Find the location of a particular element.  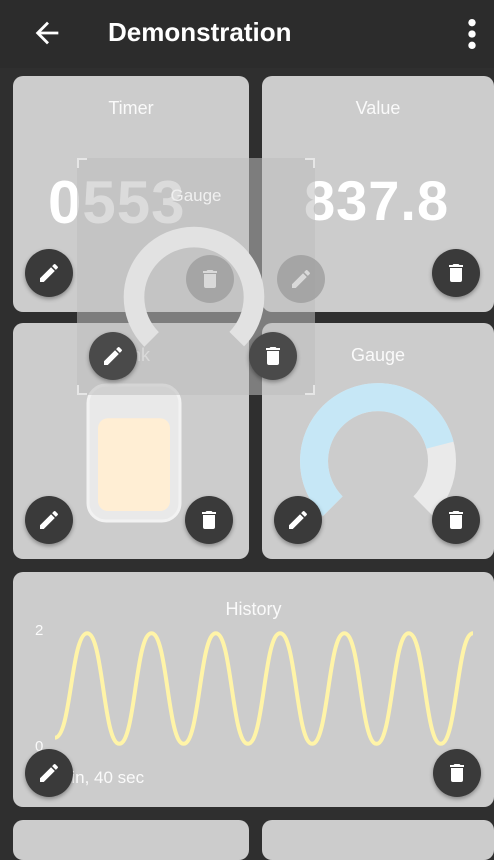

edit-history-button is located at coordinates (49, 773).